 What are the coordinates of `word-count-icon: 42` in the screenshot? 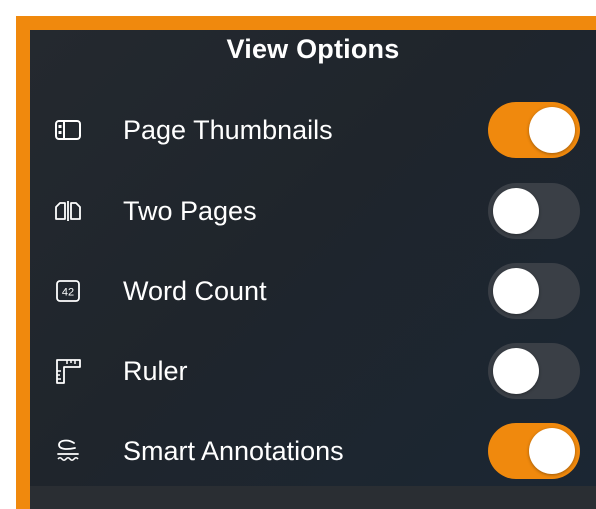 It's located at (68, 291).